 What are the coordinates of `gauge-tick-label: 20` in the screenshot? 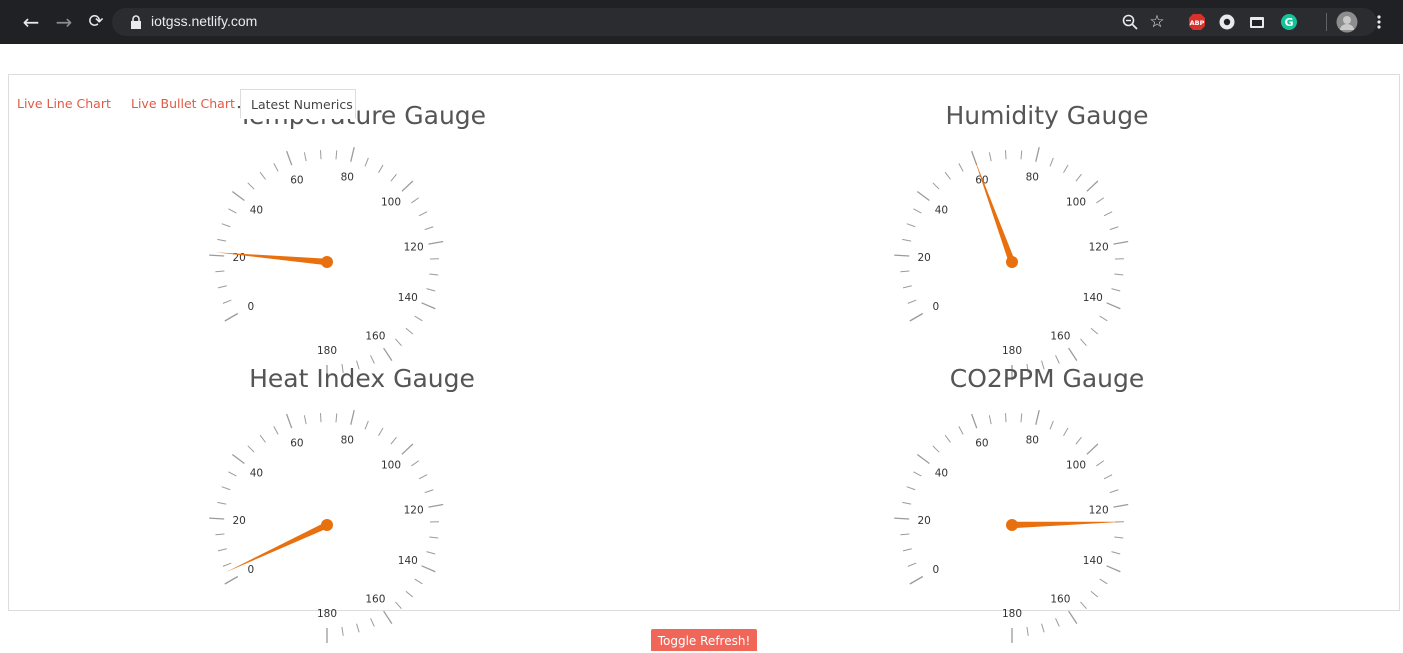 It's located at (923, 521).